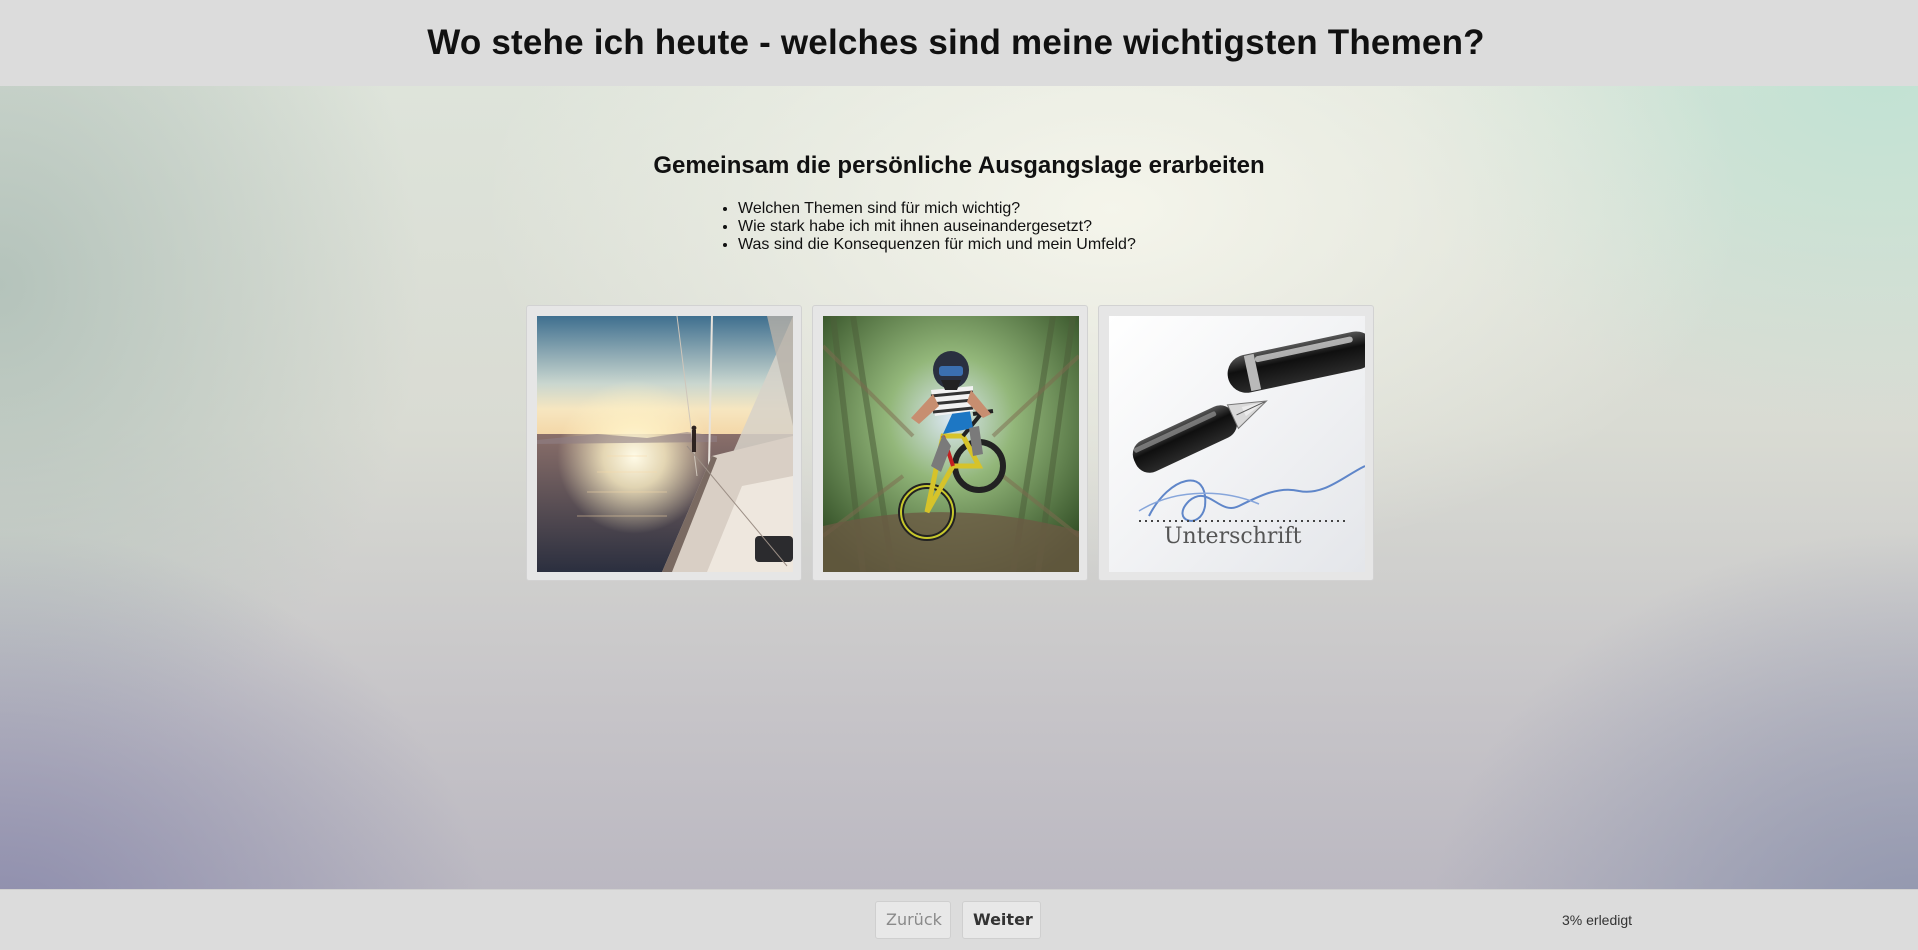  I want to click on unterschrift-caption: Unterschrift, so click(1233, 536).